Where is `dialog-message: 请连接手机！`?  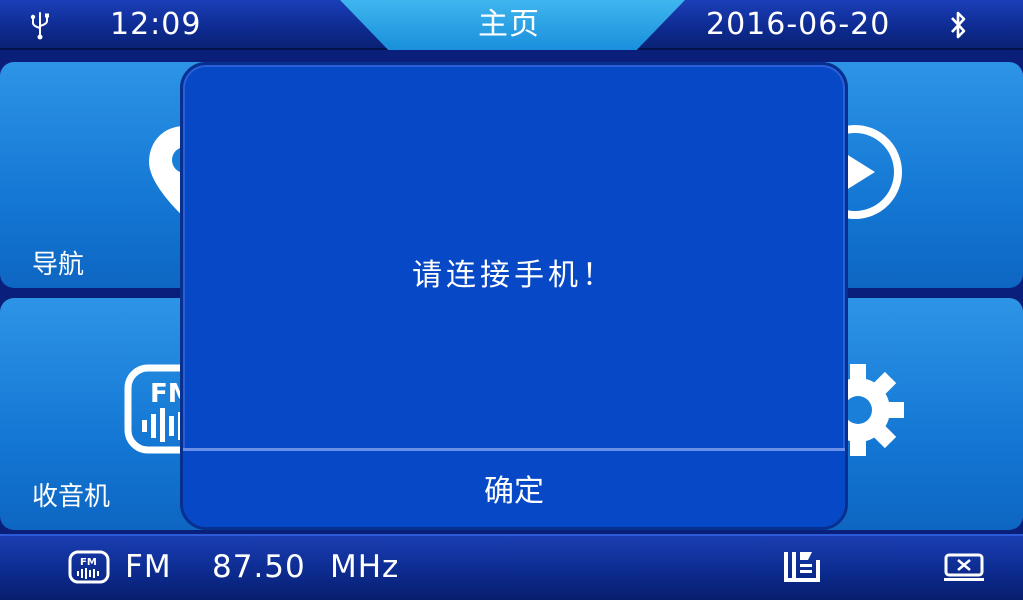
dialog-message: 请连接手机！ is located at coordinates (514, 275).